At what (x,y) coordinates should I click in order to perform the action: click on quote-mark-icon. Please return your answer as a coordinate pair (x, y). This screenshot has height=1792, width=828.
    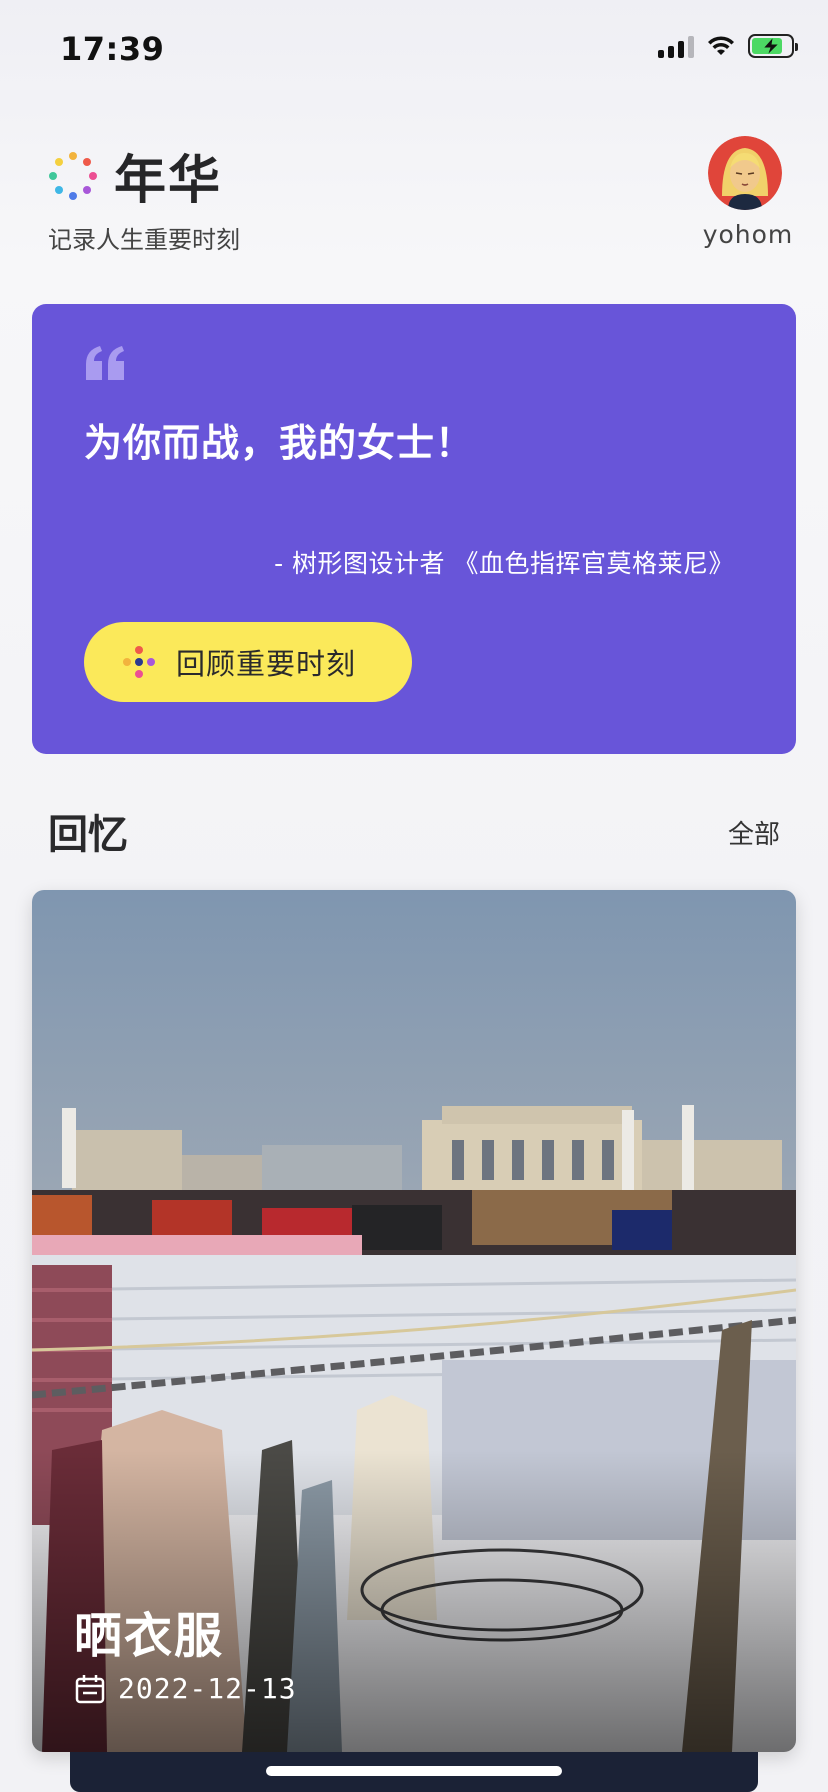
    Looking at the image, I should click on (105, 363).